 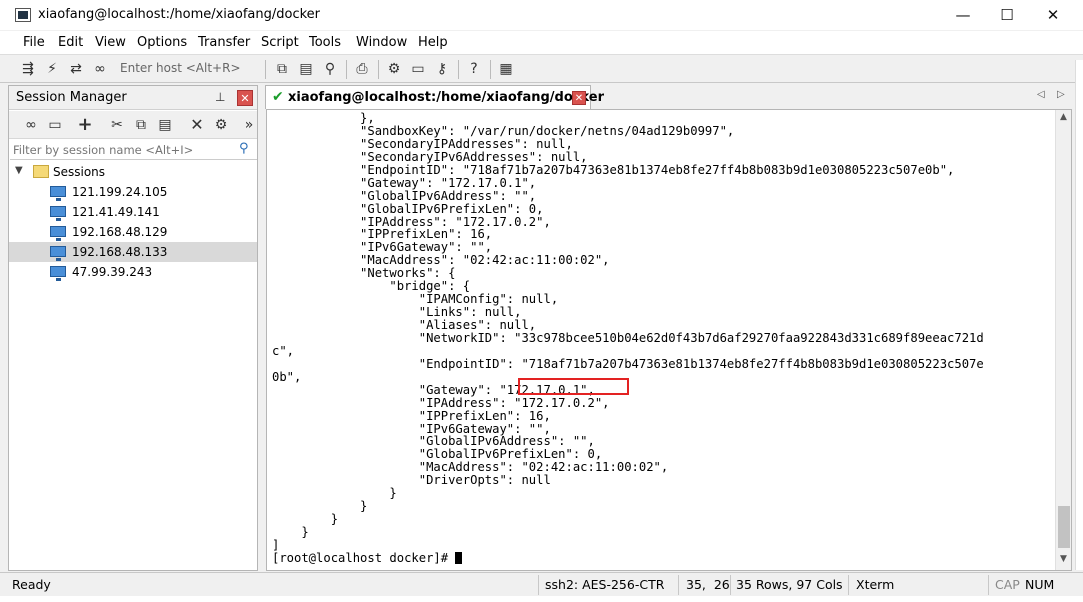 What do you see at coordinates (422, 143) in the screenshot?
I see `terminal-line: "SecondaryIPAddresses": null,` at bounding box center [422, 143].